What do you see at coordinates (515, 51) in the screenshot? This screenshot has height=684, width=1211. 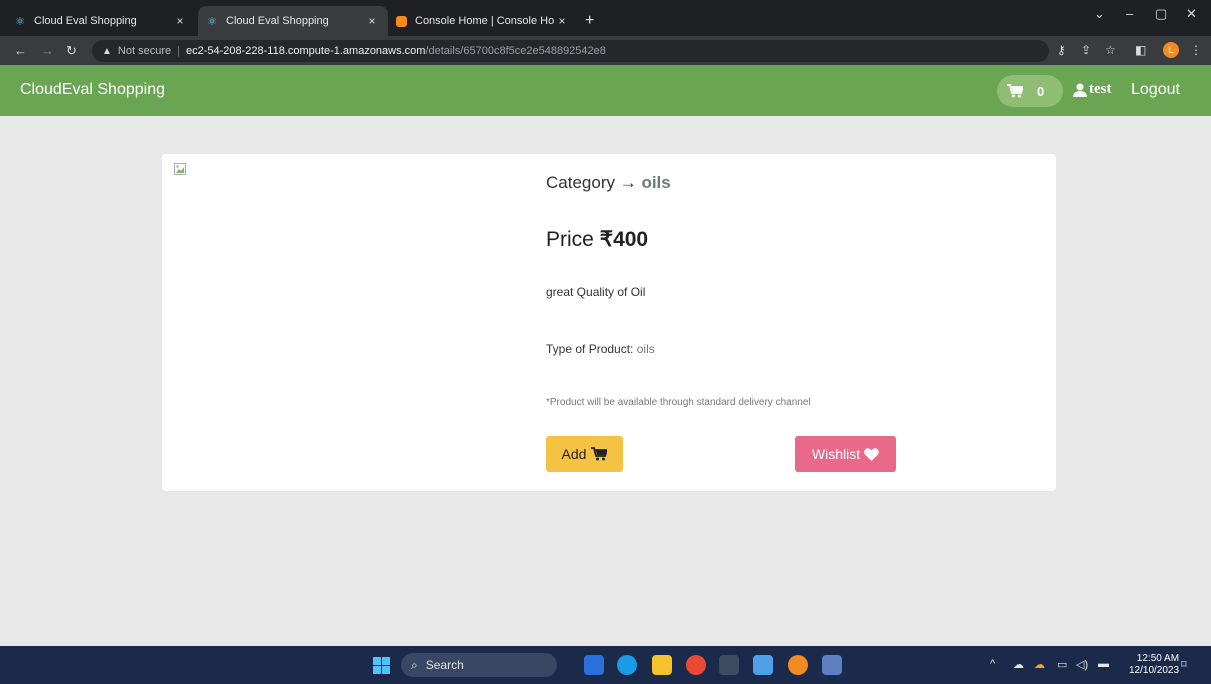 I see `url-path: /details/65700c8f5ce2e548892542e8` at bounding box center [515, 51].